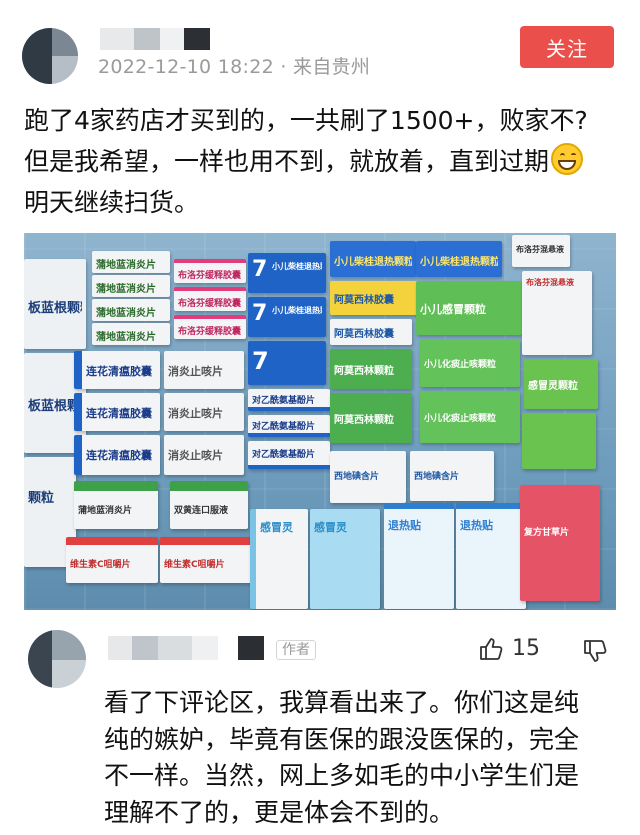 The height and width of the screenshot is (835, 640). I want to click on post-text-line-2-text: 但是我希望，一样也用不到，就放着，直到过期, so click(287, 161).